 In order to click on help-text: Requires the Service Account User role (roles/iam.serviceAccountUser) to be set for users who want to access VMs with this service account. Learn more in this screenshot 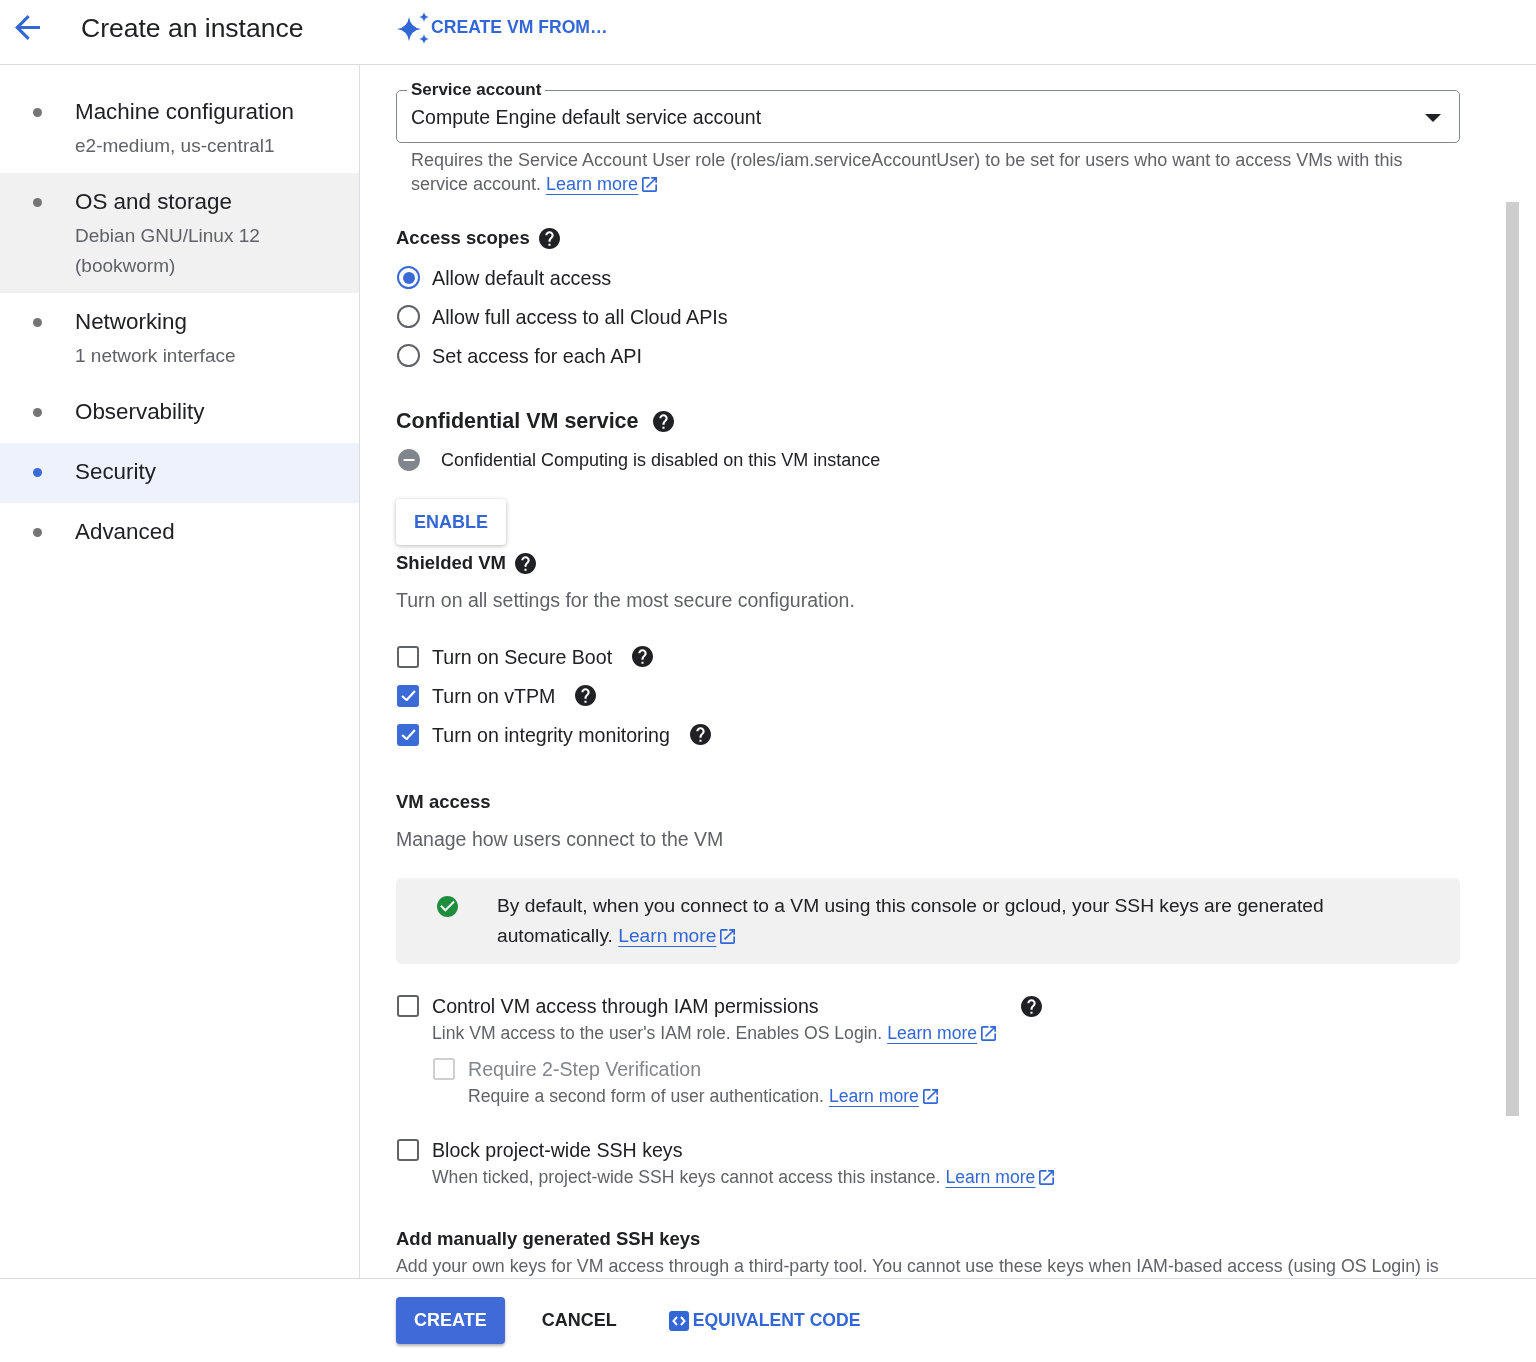, I will do `click(907, 172)`.